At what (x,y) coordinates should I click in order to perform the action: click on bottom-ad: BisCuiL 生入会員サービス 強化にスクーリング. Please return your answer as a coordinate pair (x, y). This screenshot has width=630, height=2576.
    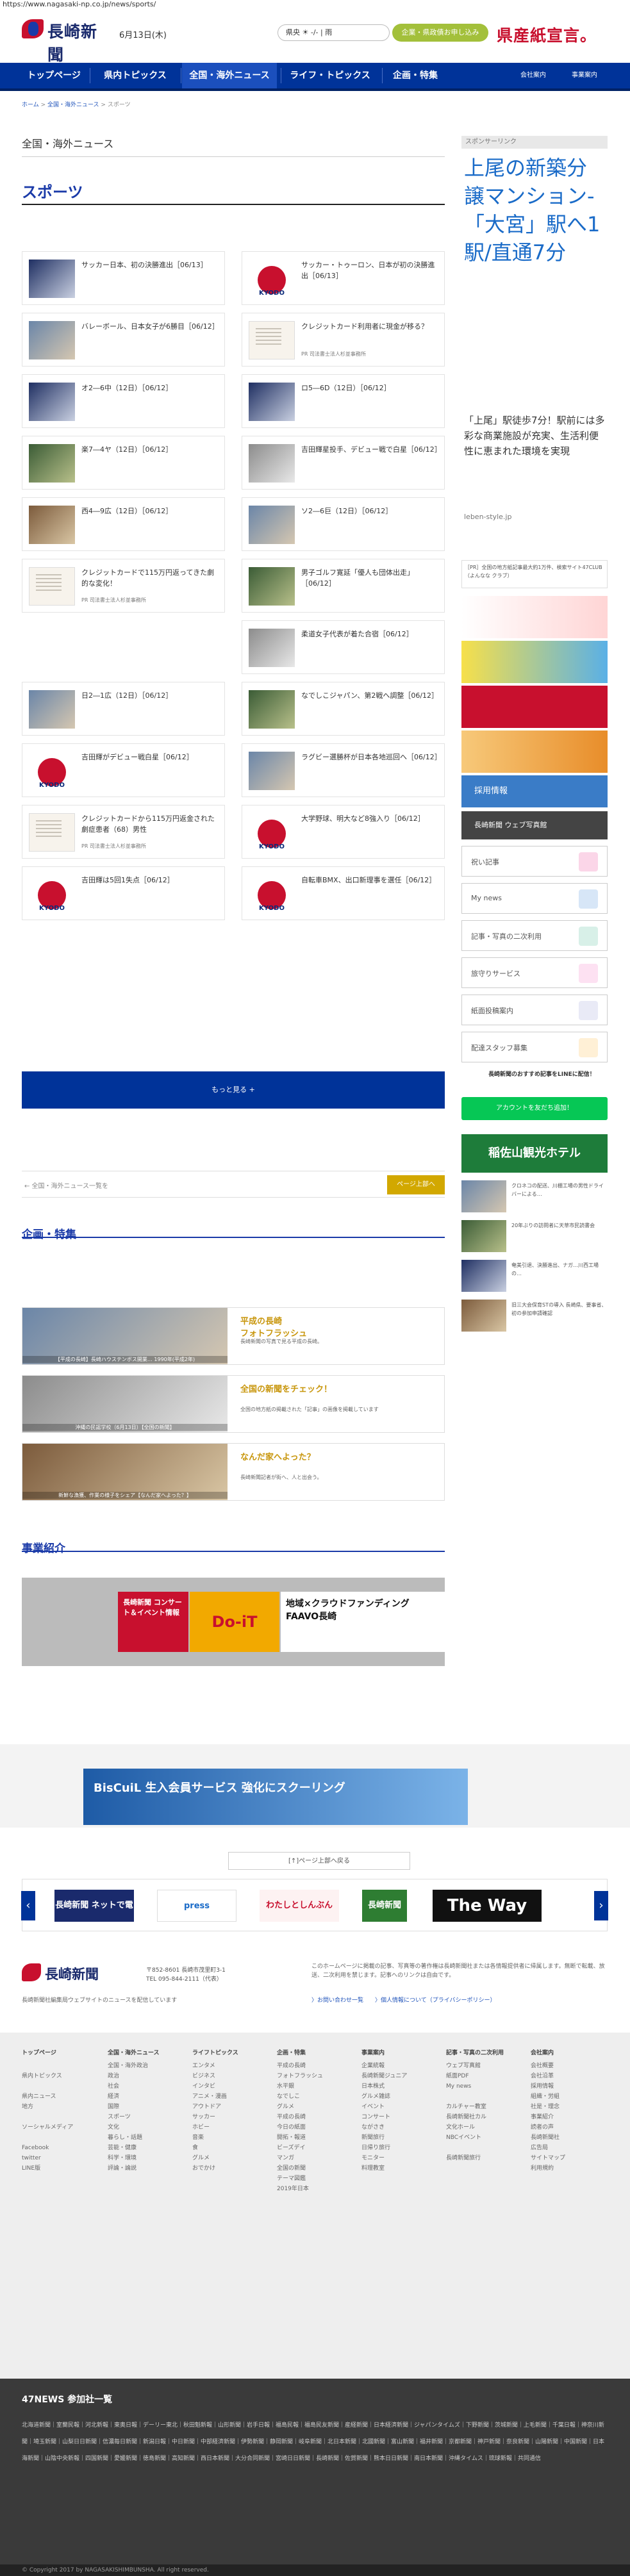
    Looking at the image, I should click on (275, 1797).